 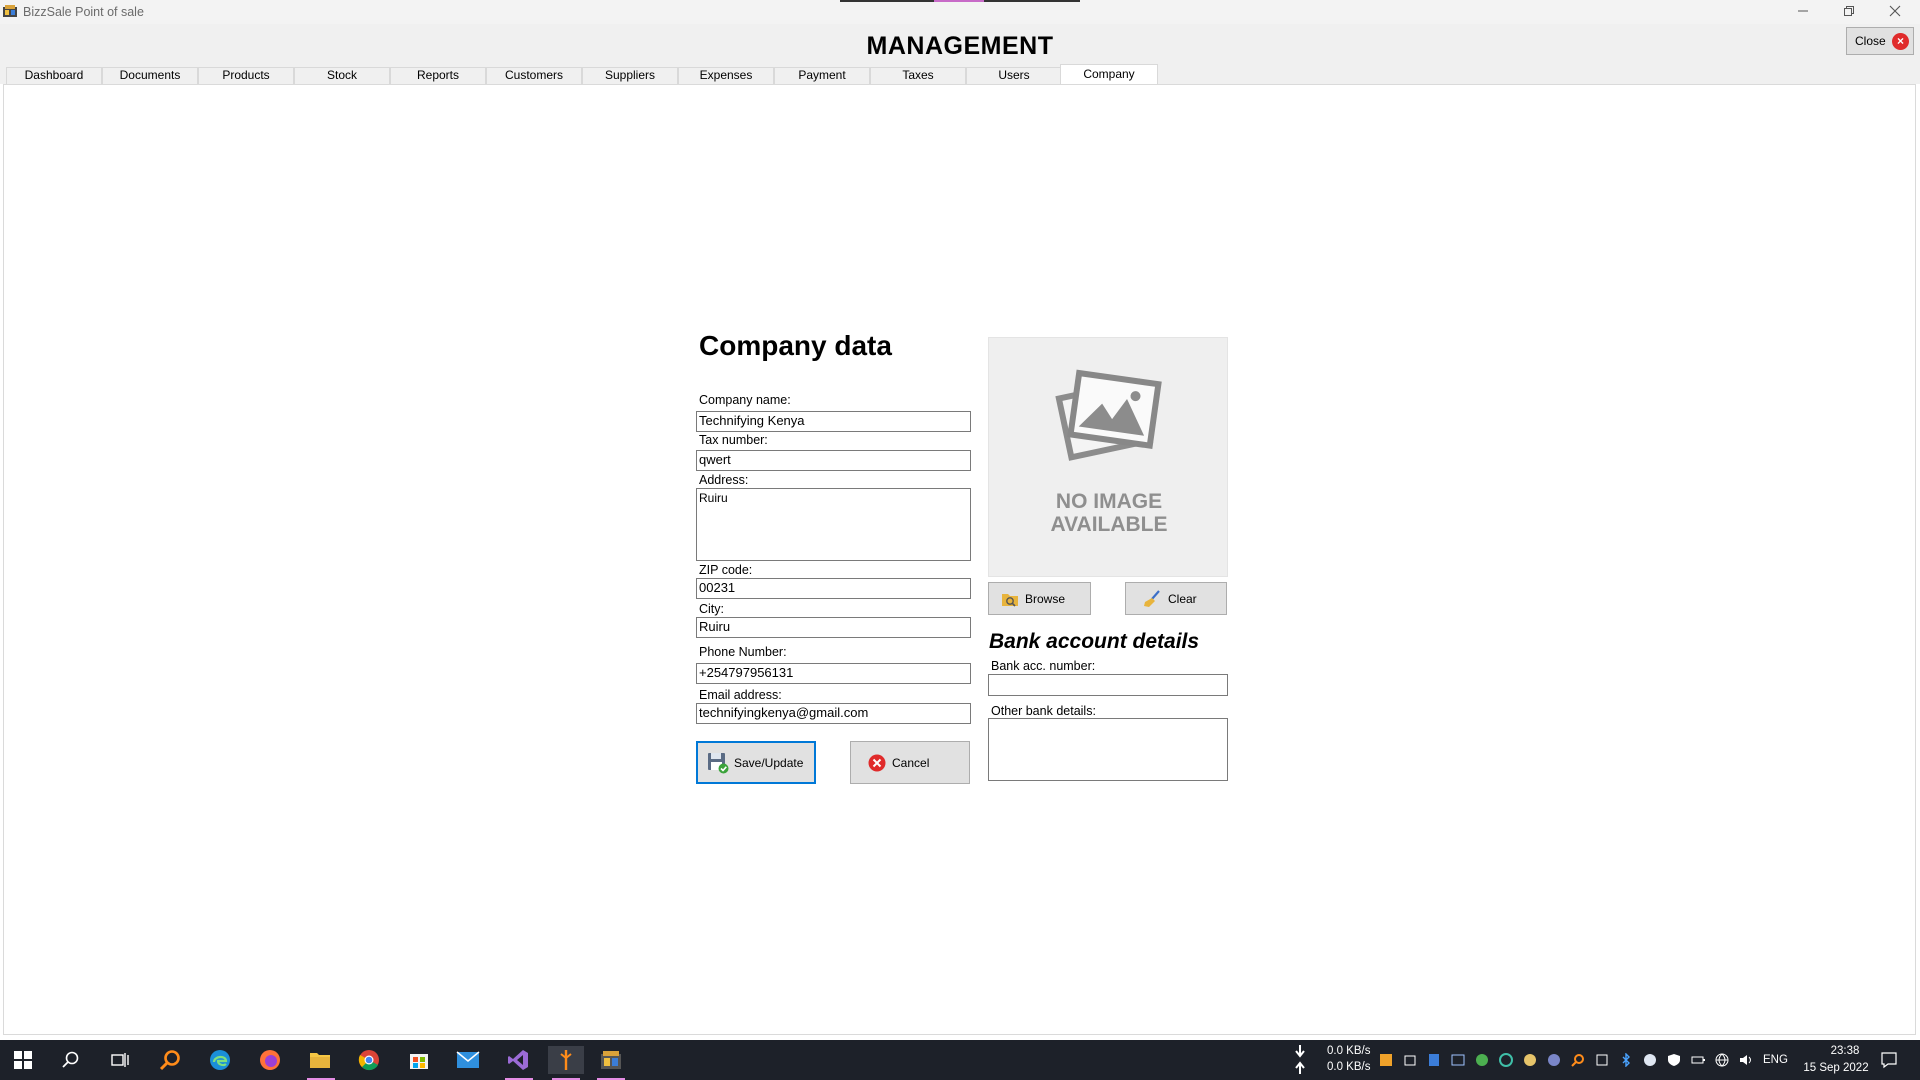 What do you see at coordinates (1870, 41) in the screenshot?
I see `close-button-label: Close` at bounding box center [1870, 41].